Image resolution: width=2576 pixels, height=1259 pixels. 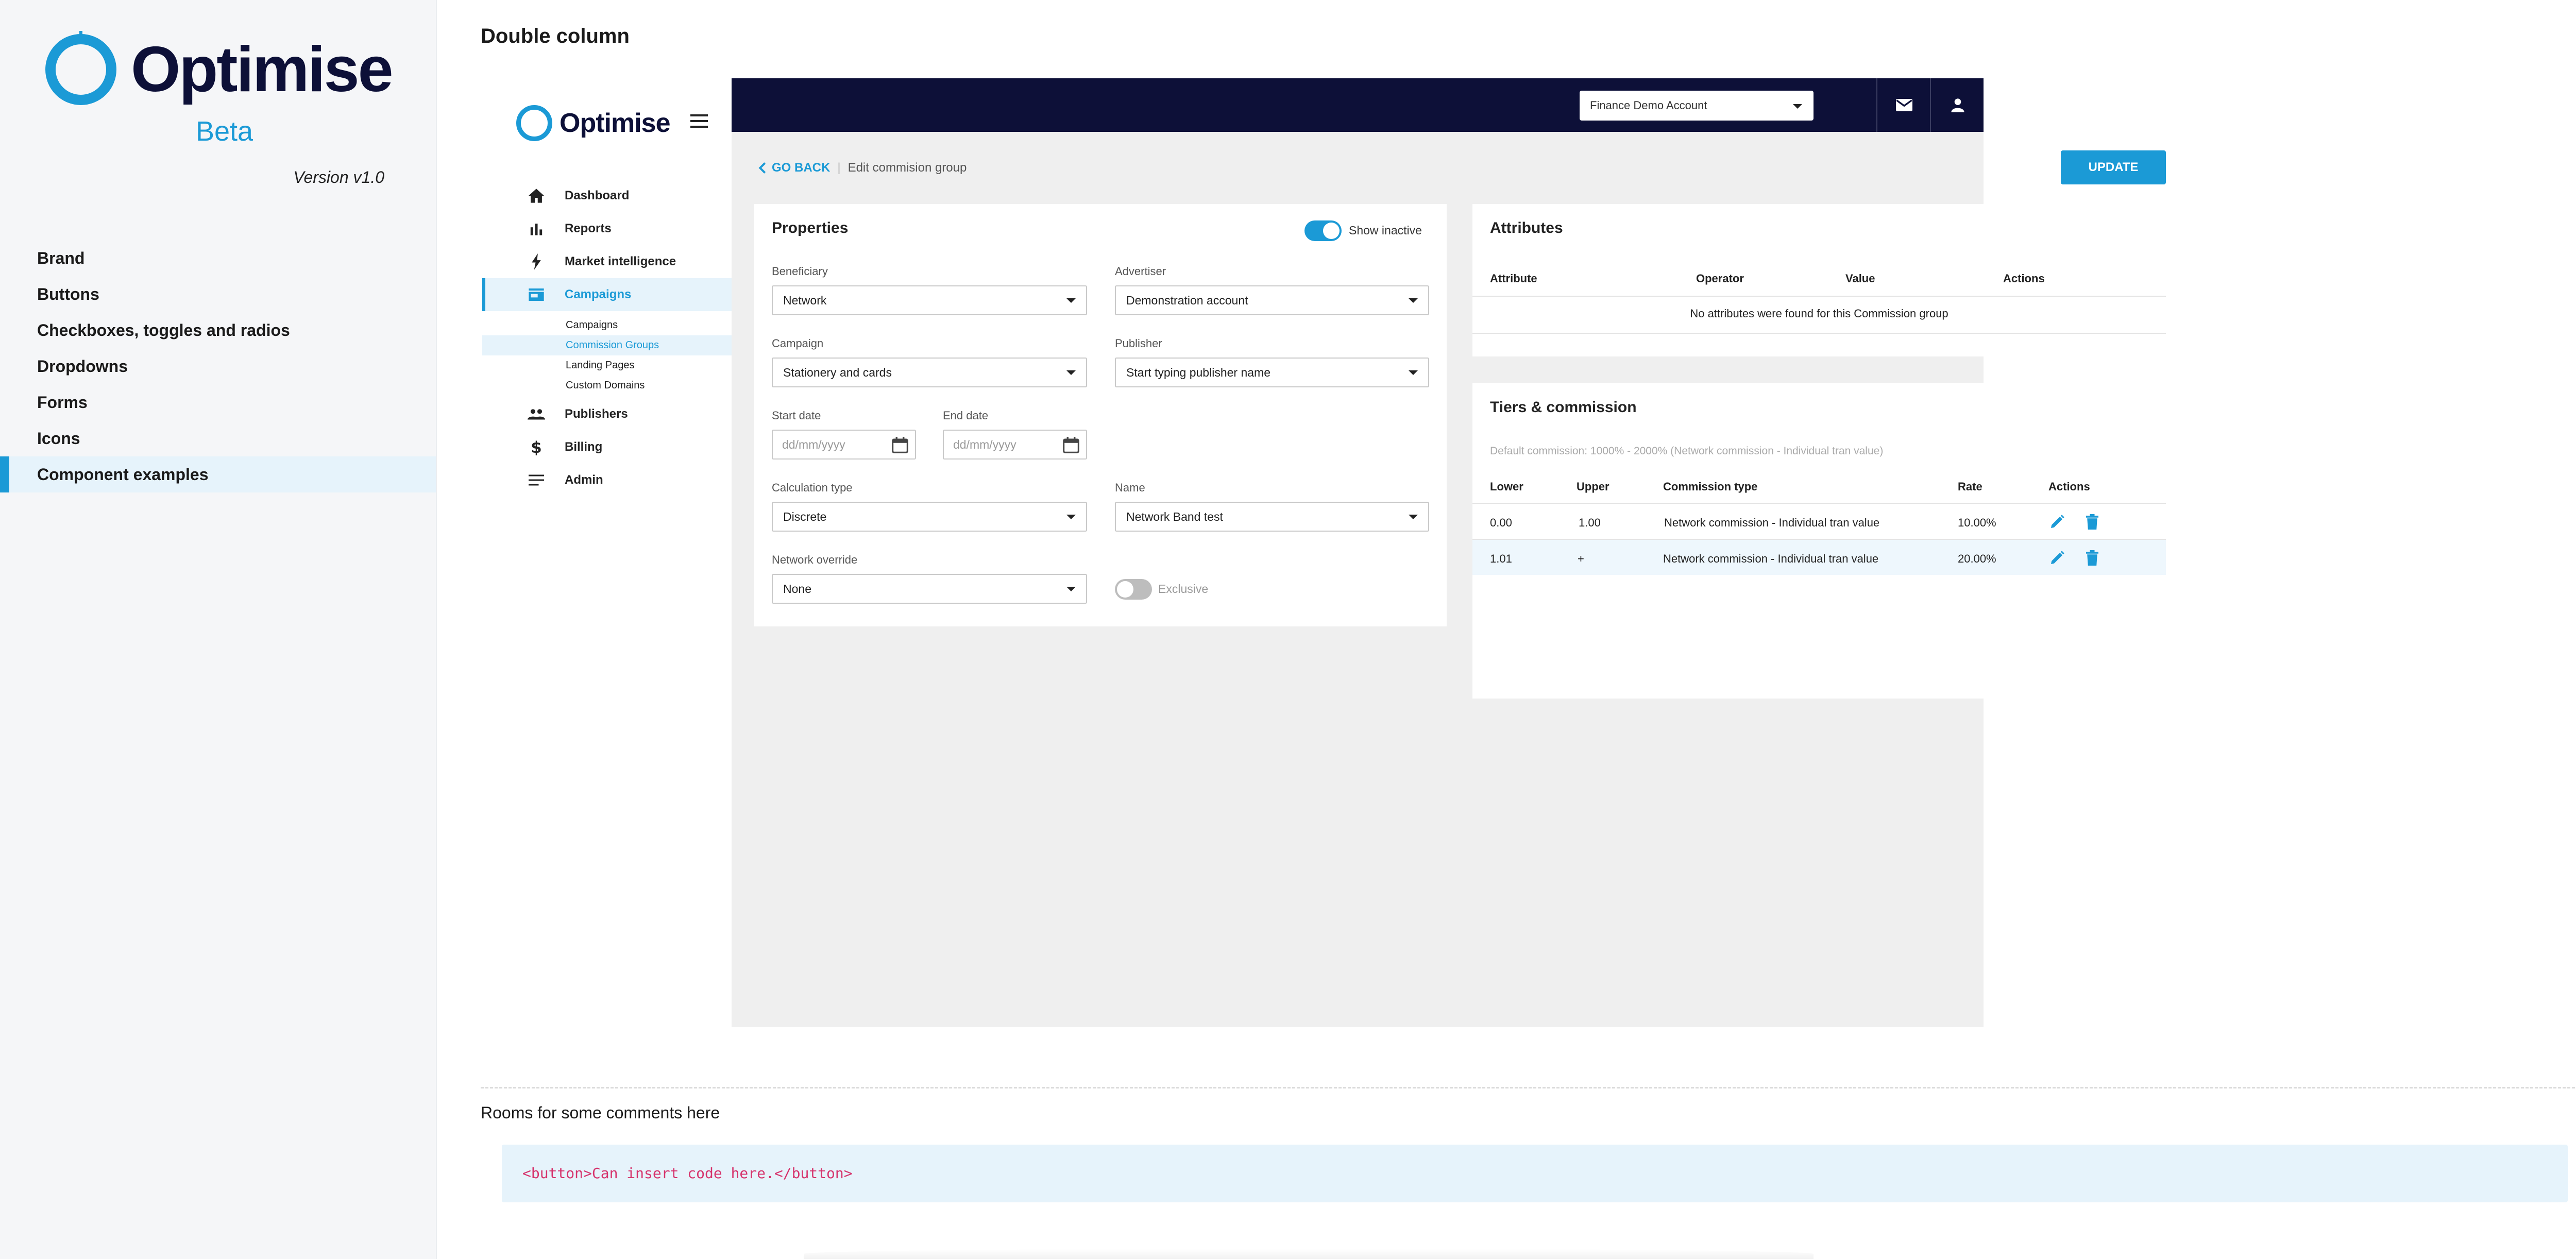 I want to click on dollar-icon: $, so click(x=536, y=447).